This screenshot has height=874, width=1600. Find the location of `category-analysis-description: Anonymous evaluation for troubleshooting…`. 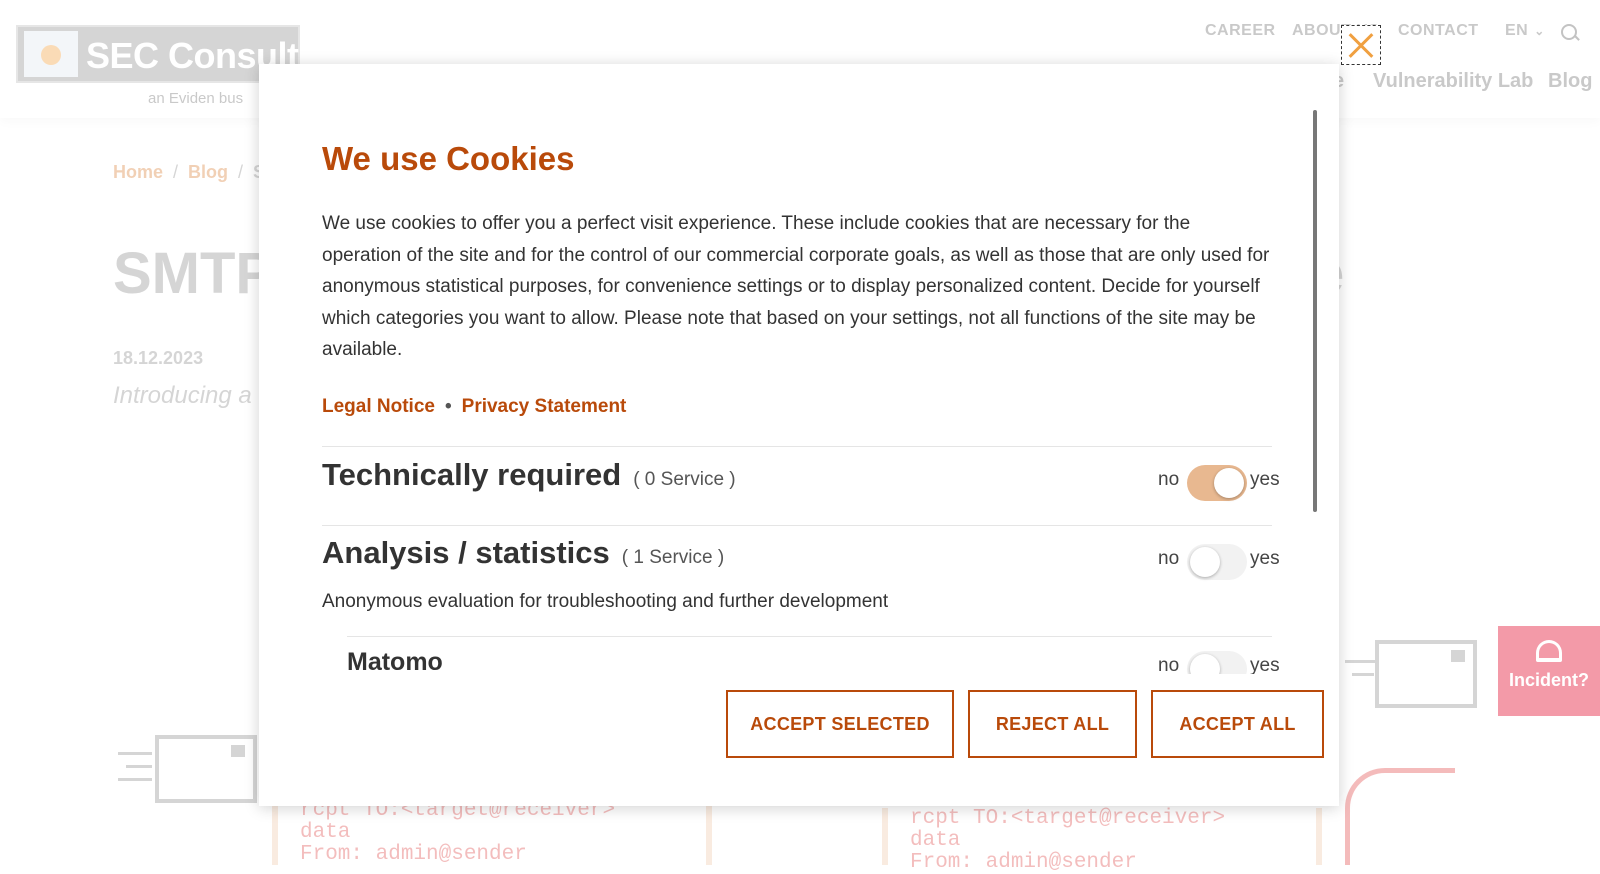

category-analysis-description: Anonymous evaluation for troubleshooting… is located at coordinates (605, 601).